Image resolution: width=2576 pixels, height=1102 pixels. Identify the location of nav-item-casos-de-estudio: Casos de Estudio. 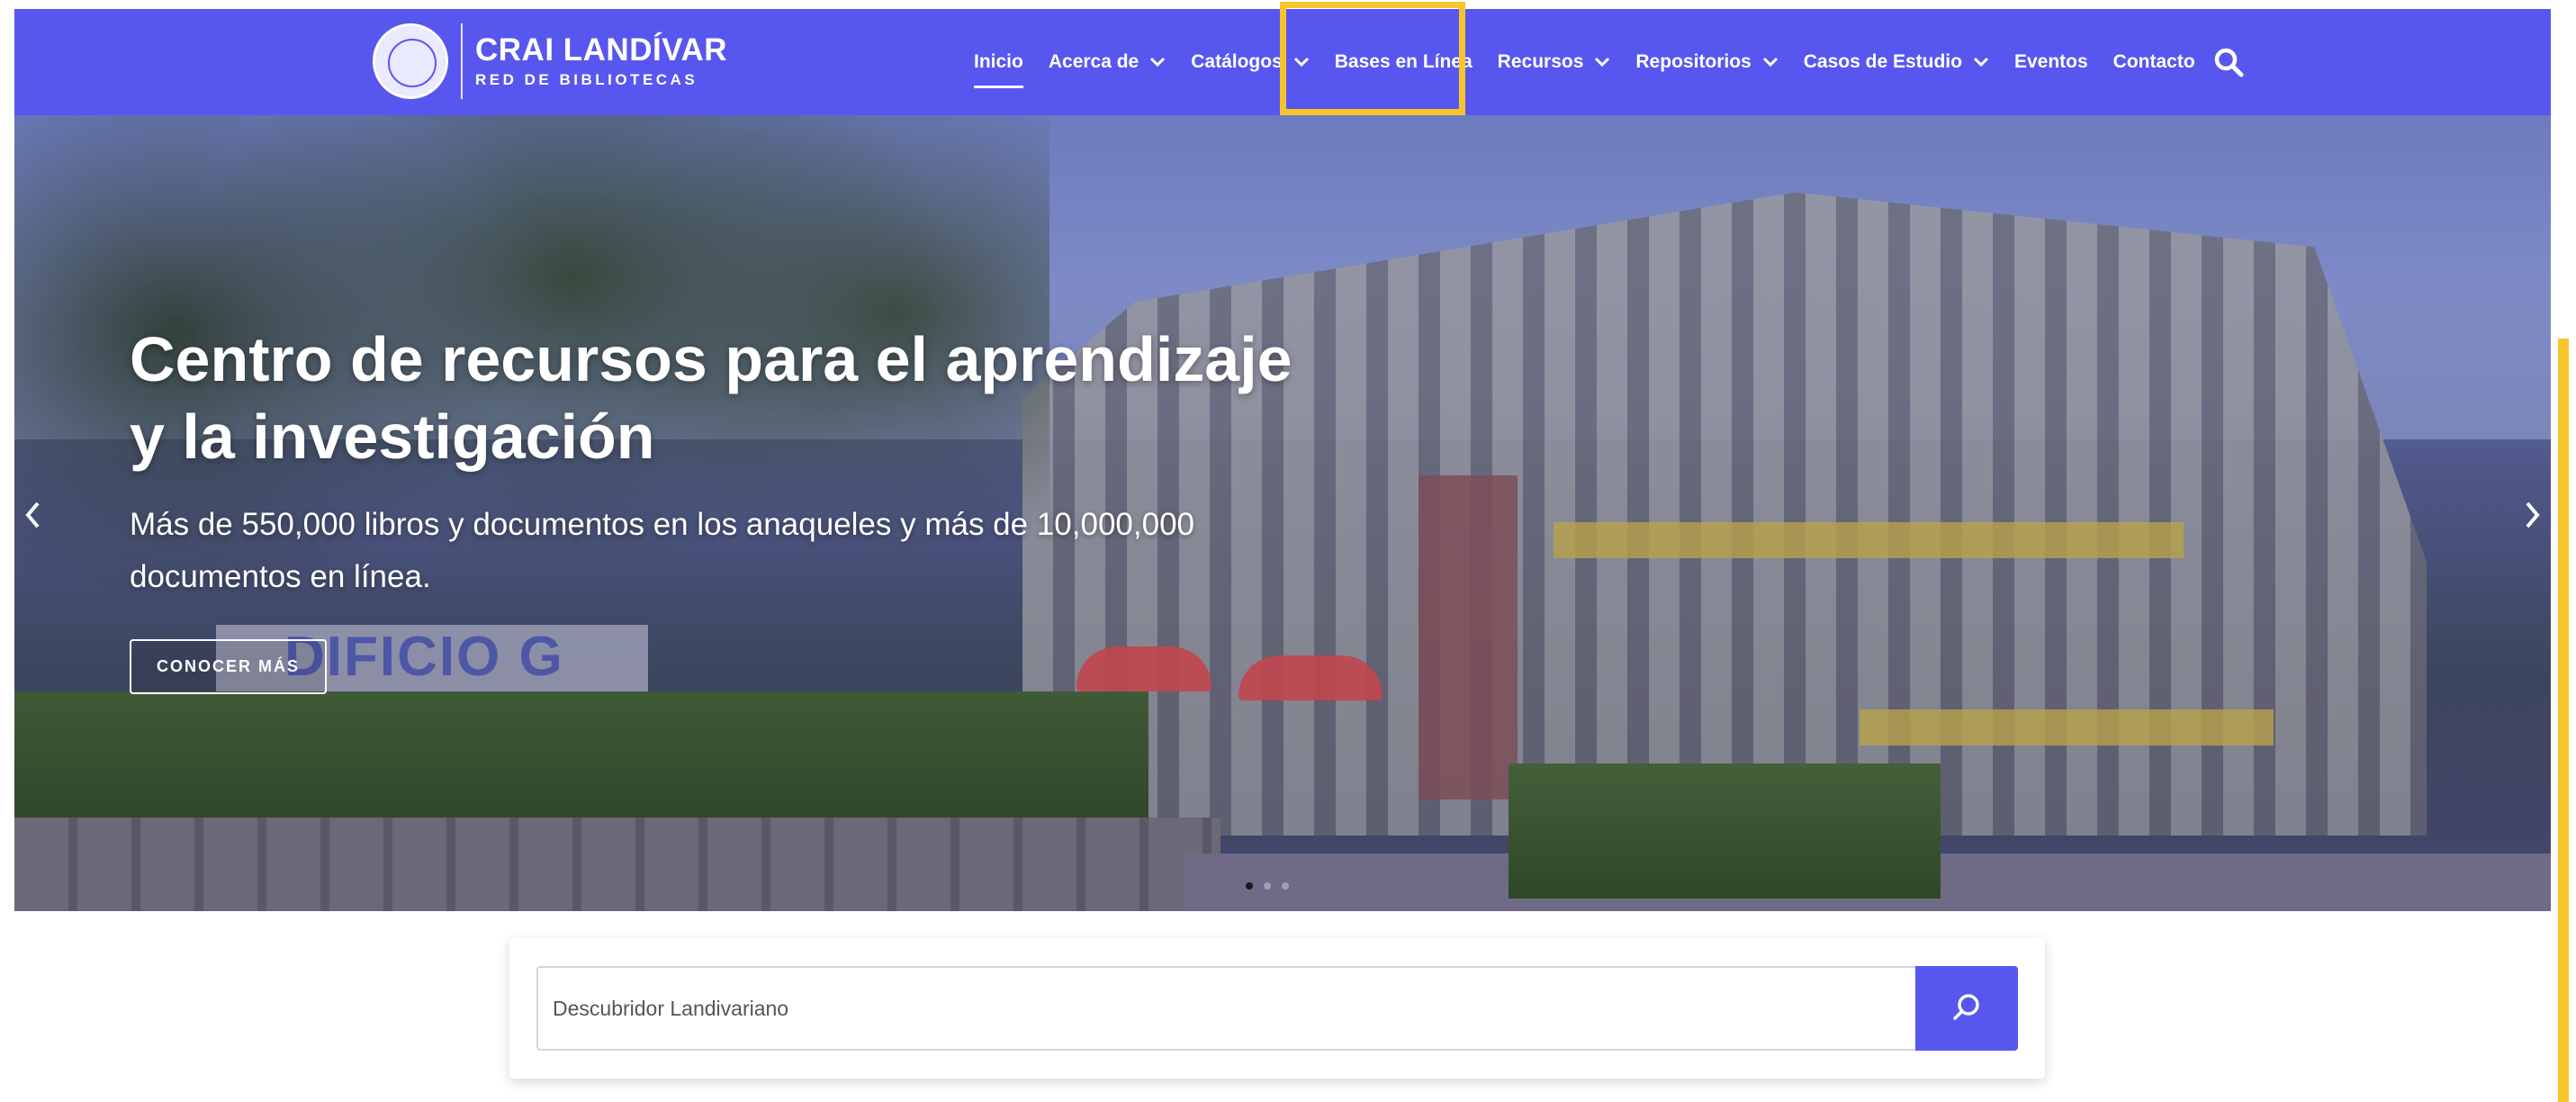
(1896, 62).